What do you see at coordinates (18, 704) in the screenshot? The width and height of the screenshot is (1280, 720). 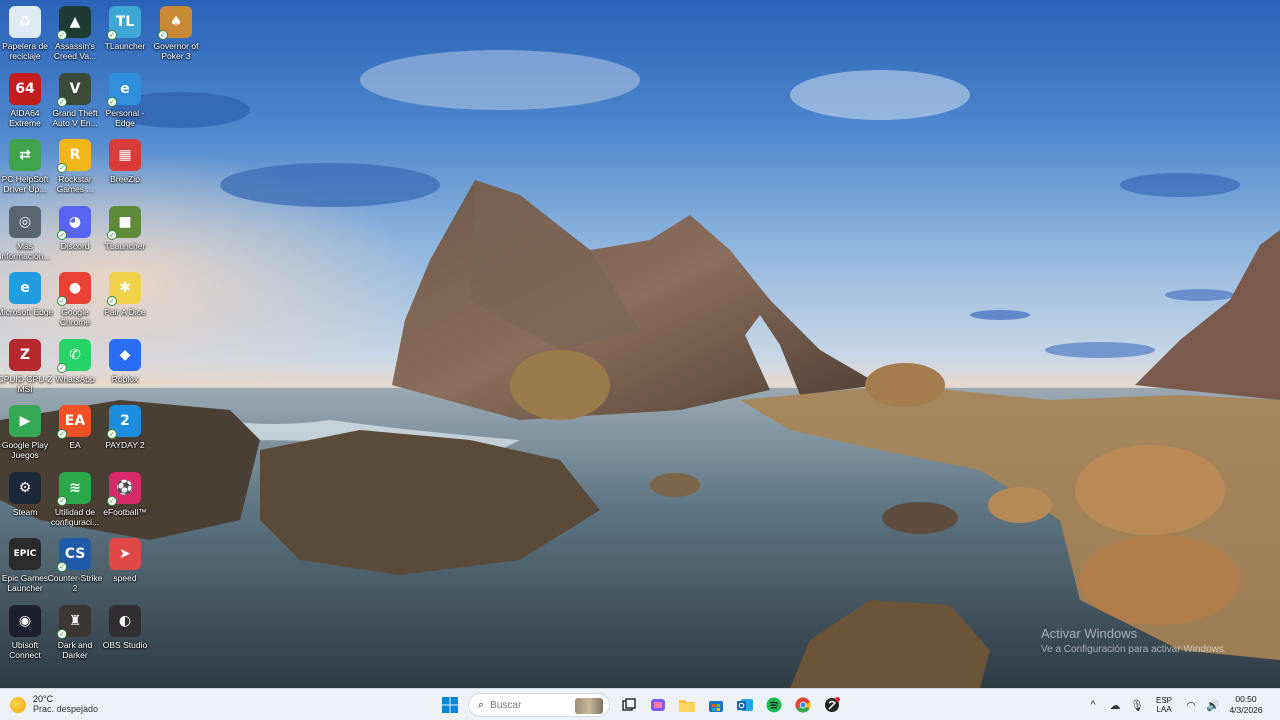 I see `sun-icon` at bounding box center [18, 704].